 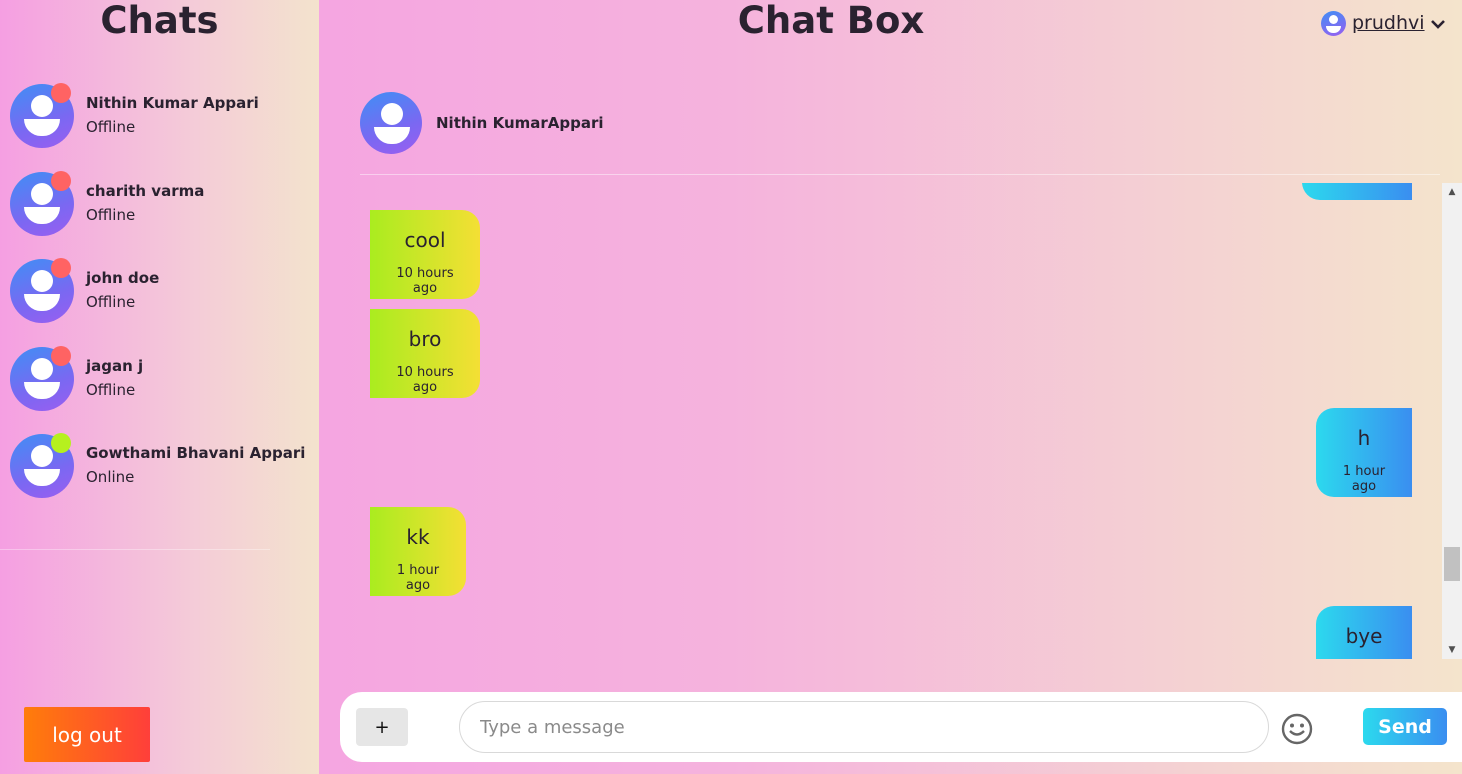 What do you see at coordinates (172, 103) in the screenshot?
I see `contact-name: Nithin Kumar Appari` at bounding box center [172, 103].